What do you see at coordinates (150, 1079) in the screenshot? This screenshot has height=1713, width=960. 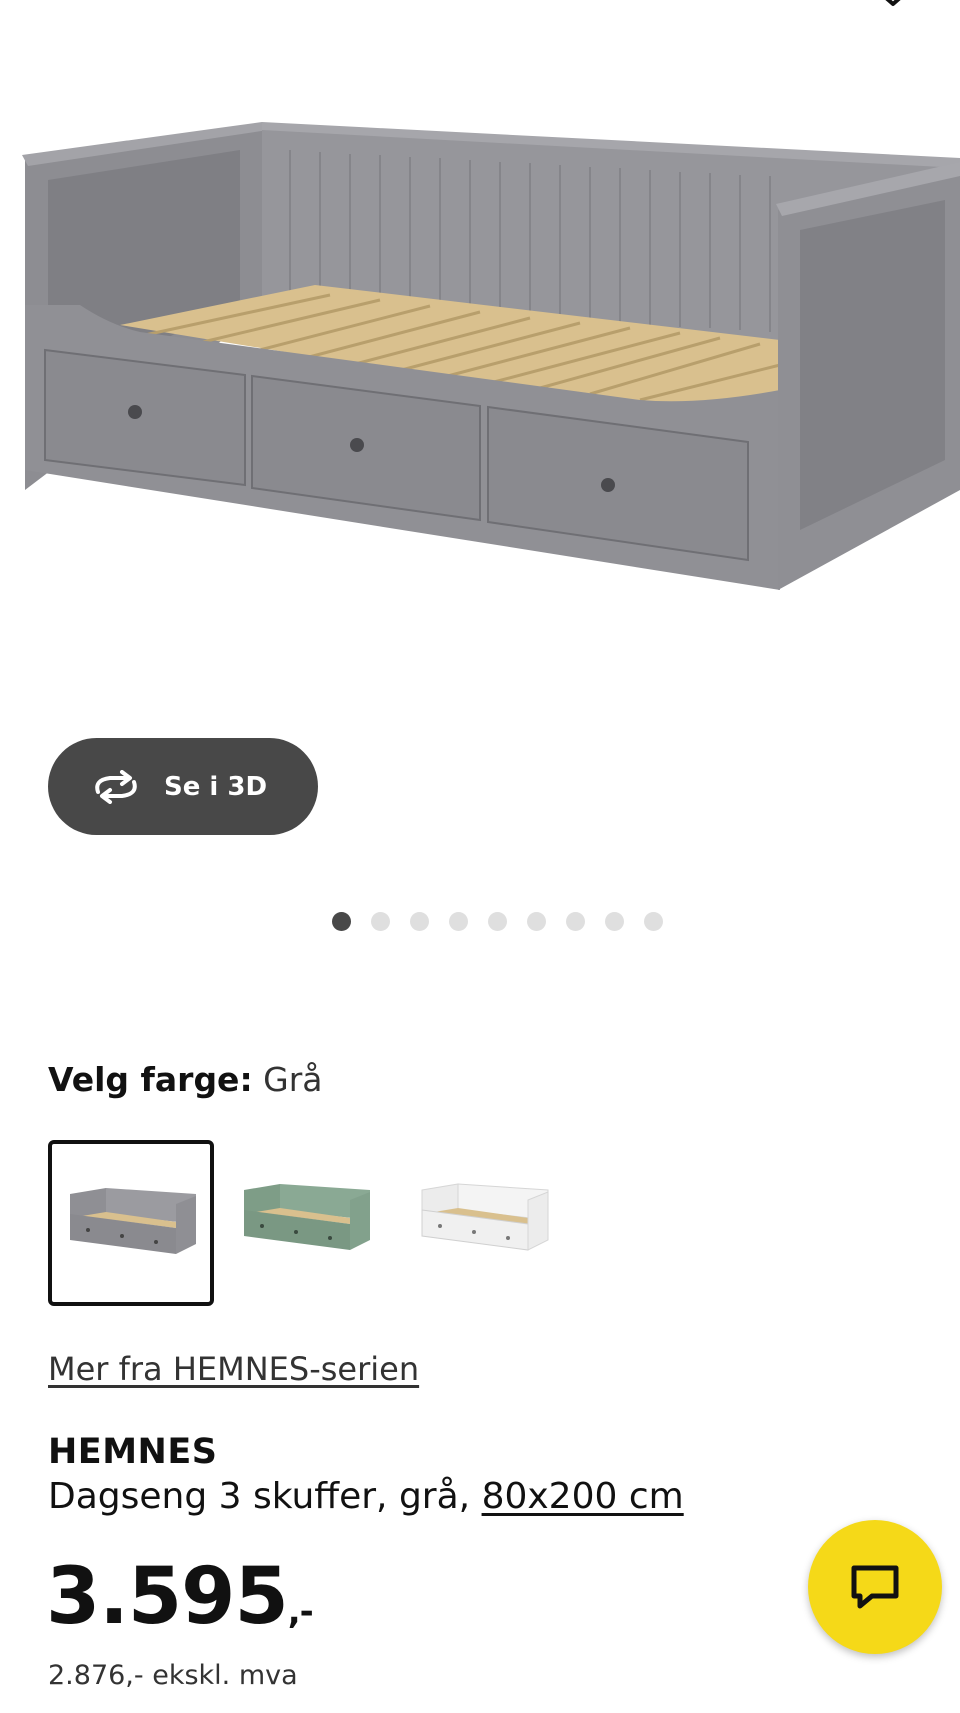 I see `color-label-title: Velg farge:` at bounding box center [150, 1079].